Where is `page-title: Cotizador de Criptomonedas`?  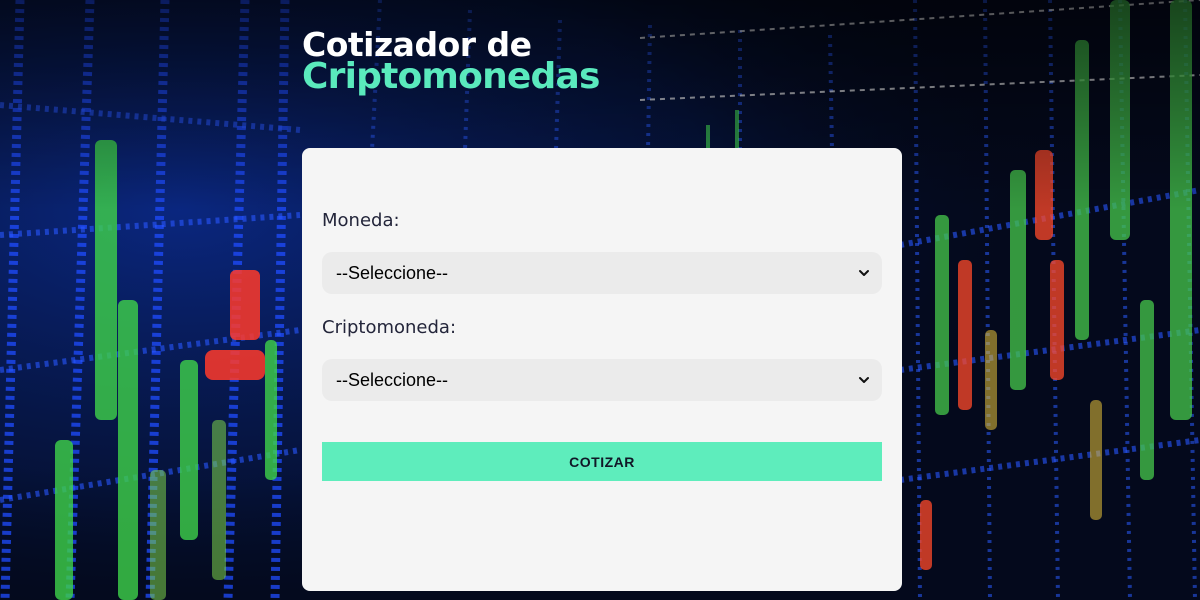
page-title: Cotizador de Criptomonedas is located at coordinates (451, 61).